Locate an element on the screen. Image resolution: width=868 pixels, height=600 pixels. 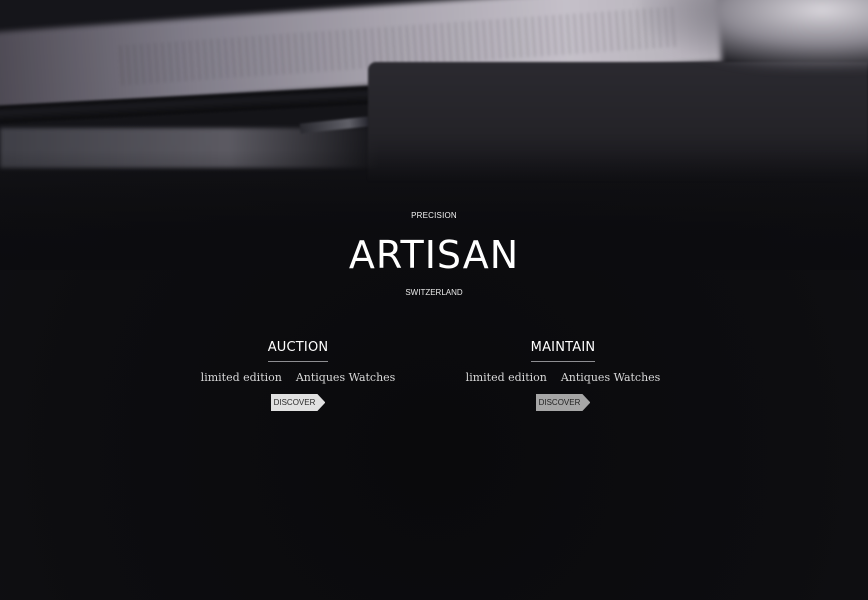
maintain-heading: MAINTAIN is located at coordinates (563, 350).